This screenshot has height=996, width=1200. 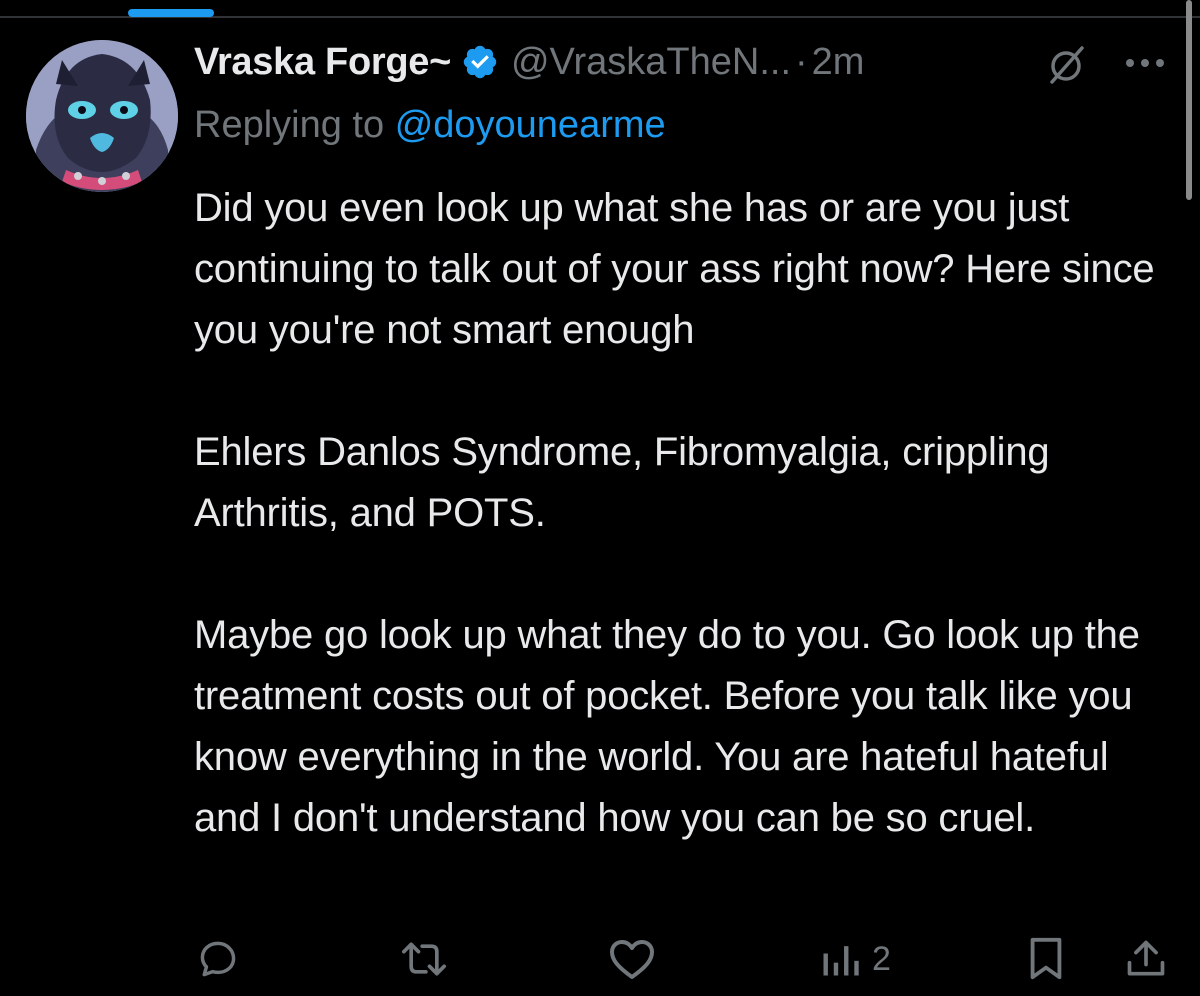 What do you see at coordinates (881, 958) in the screenshot?
I see `views-count: 2` at bounding box center [881, 958].